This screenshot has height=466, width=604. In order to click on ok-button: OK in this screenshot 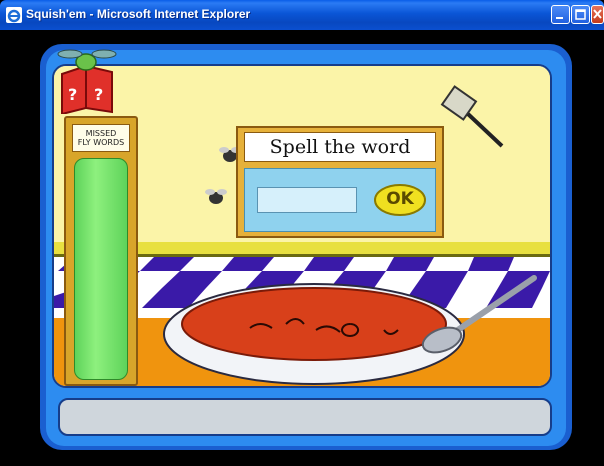, I will do `click(400, 200)`.